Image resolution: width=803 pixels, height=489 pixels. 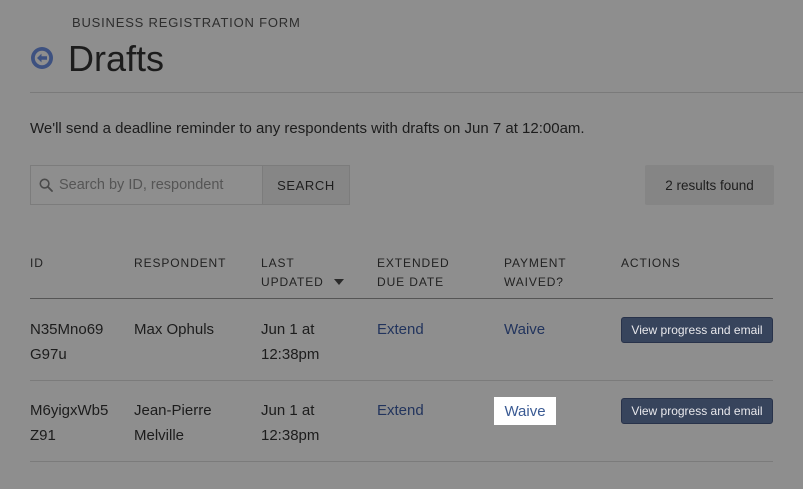 What do you see at coordinates (401, 298) in the screenshot?
I see `table-header-divider` at bounding box center [401, 298].